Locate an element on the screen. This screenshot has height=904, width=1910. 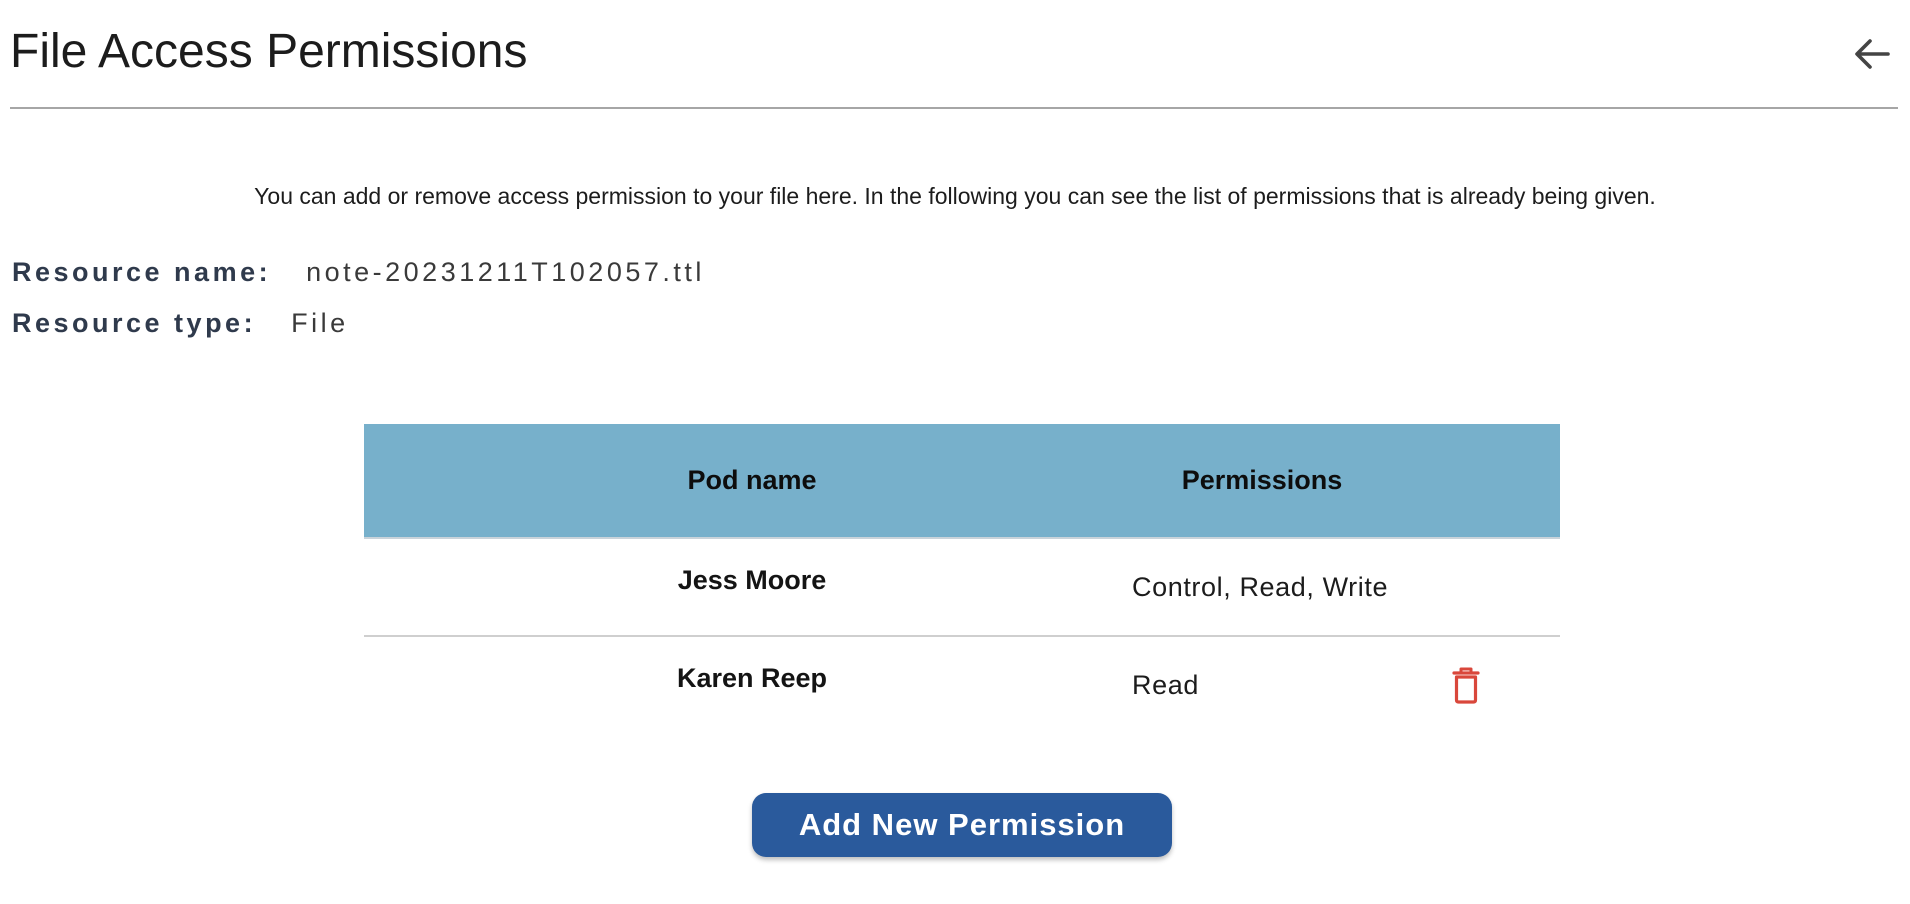
permissions-cell: Read is located at coordinates (1165, 684).